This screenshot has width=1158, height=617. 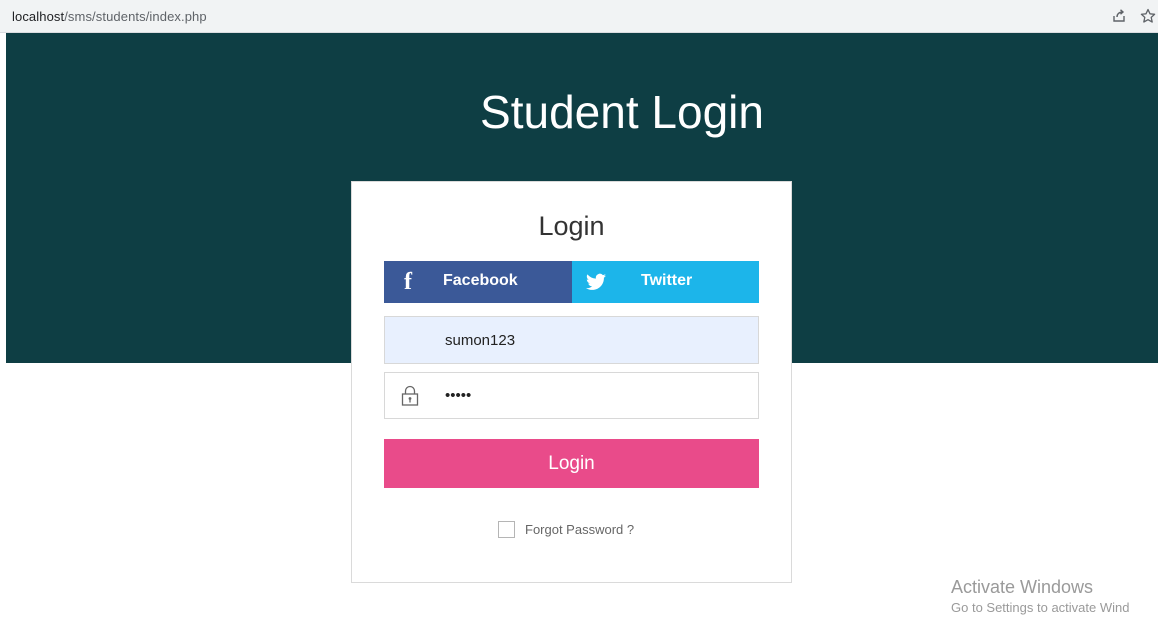 What do you see at coordinates (1022, 587) in the screenshot?
I see `watermark-line-1: Activate Windows` at bounding box center [1022, 587].